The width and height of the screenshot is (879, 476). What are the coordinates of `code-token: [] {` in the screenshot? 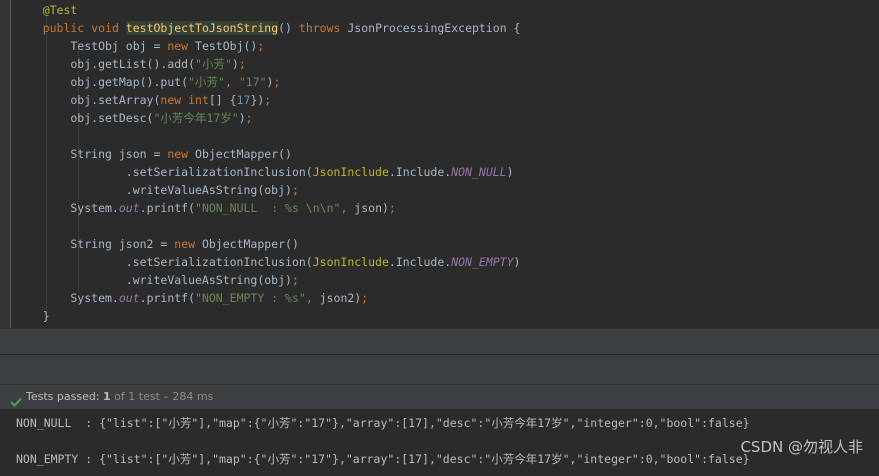 It's located at (222, 100).